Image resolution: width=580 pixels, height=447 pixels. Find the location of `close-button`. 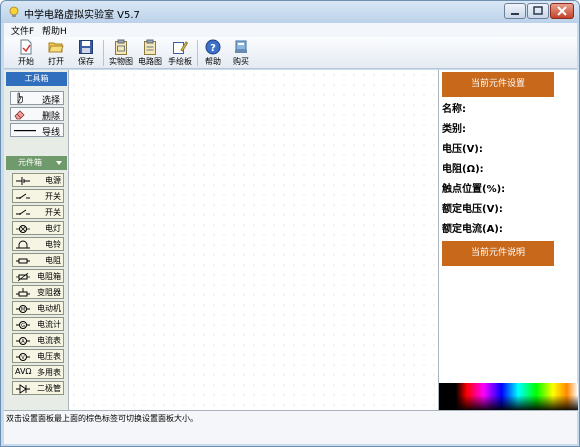

close-button is located at coordinates (562, 11).